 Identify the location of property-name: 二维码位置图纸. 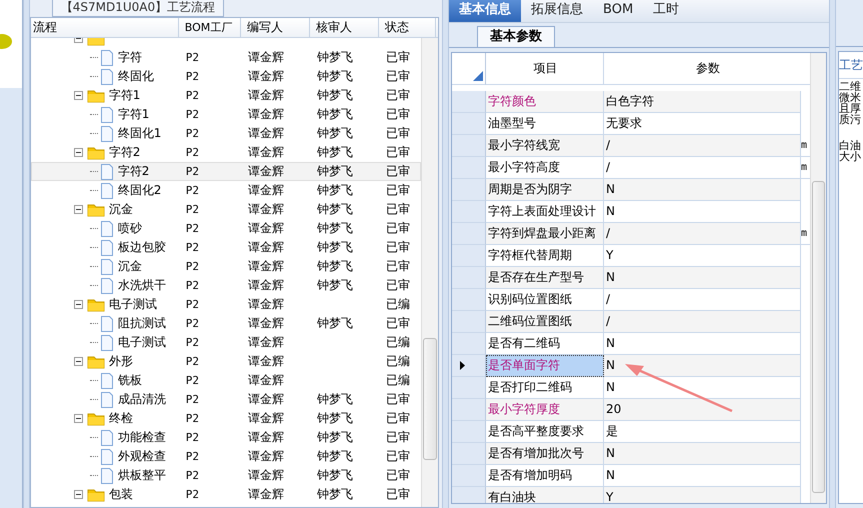
(545, 322).